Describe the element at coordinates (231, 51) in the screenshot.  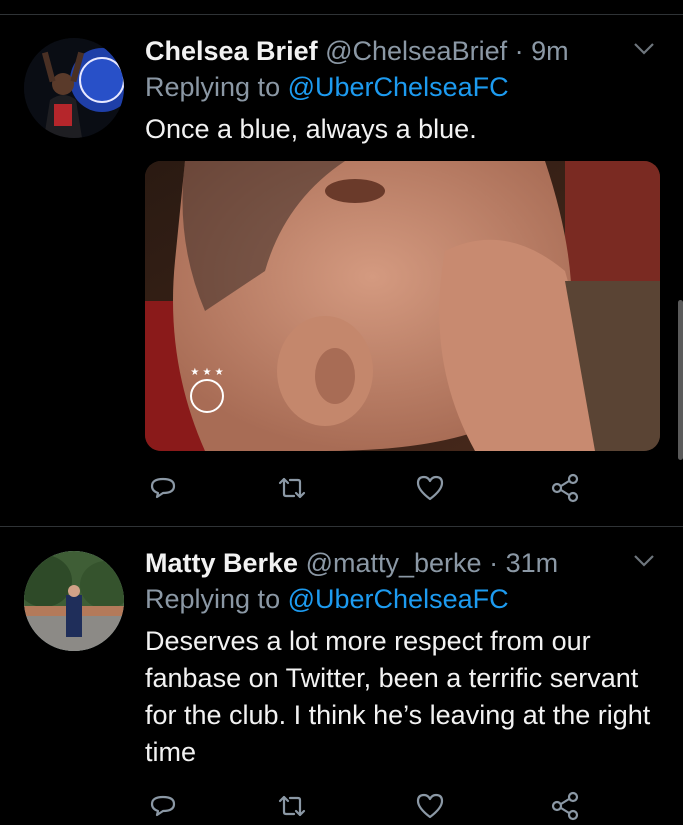
I see `display-name: Chelsea Brief` at that location.